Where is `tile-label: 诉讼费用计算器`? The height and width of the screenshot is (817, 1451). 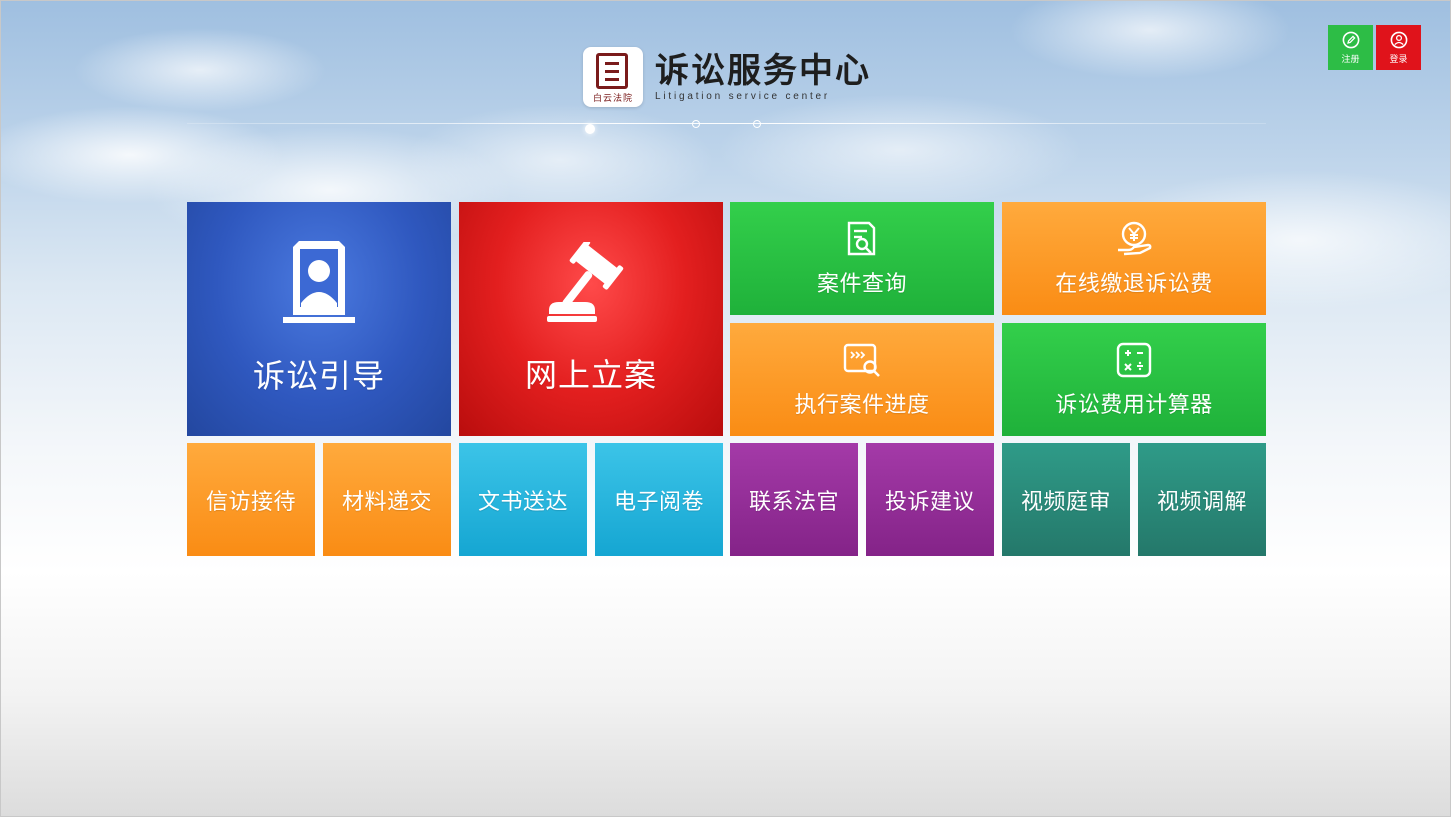
tile-label: 诉讼费用计算器 is located at coordinates (1134, 405).